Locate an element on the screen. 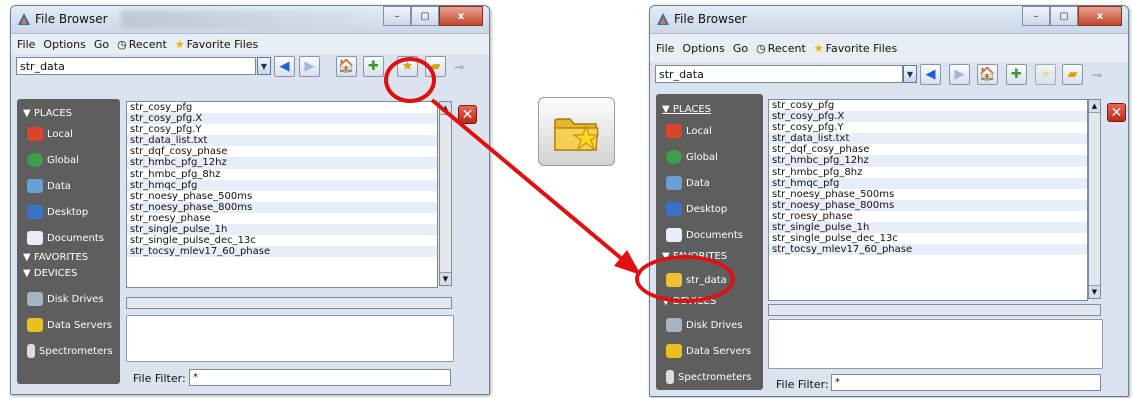 The width and height of the screenshot is (1133, 398). folder-plus-icon: ✚ is located at coordinates (1016, 74).